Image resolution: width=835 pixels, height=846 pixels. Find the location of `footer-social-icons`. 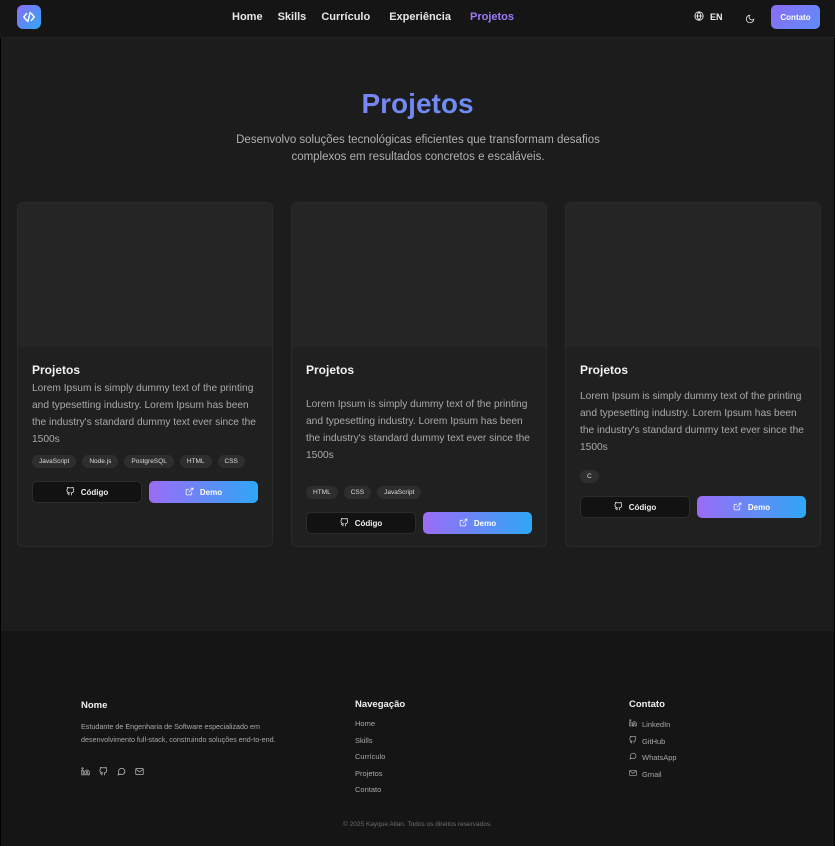

footer-social-icons is located at coordinates (112, 772).